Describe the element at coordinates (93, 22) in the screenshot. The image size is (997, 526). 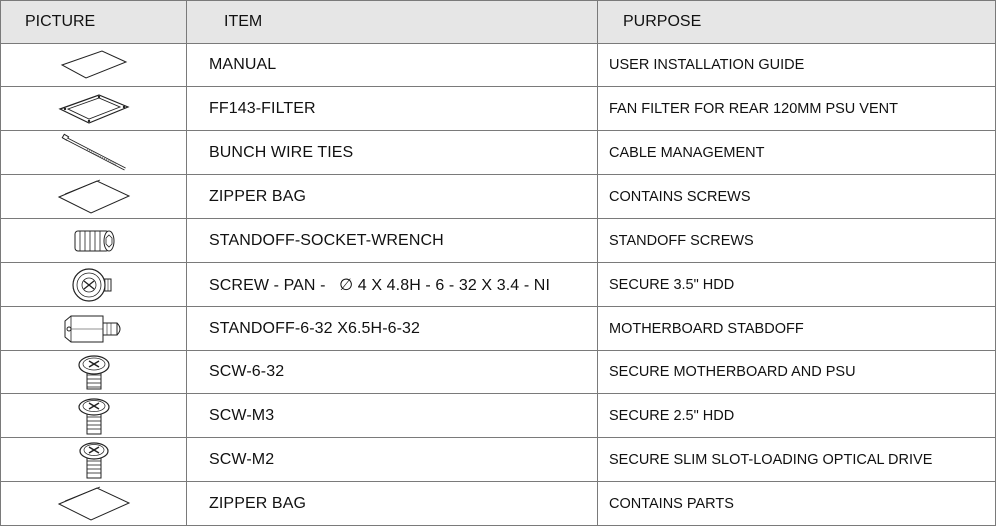
I see `header-picture: PICTURE` at that location.